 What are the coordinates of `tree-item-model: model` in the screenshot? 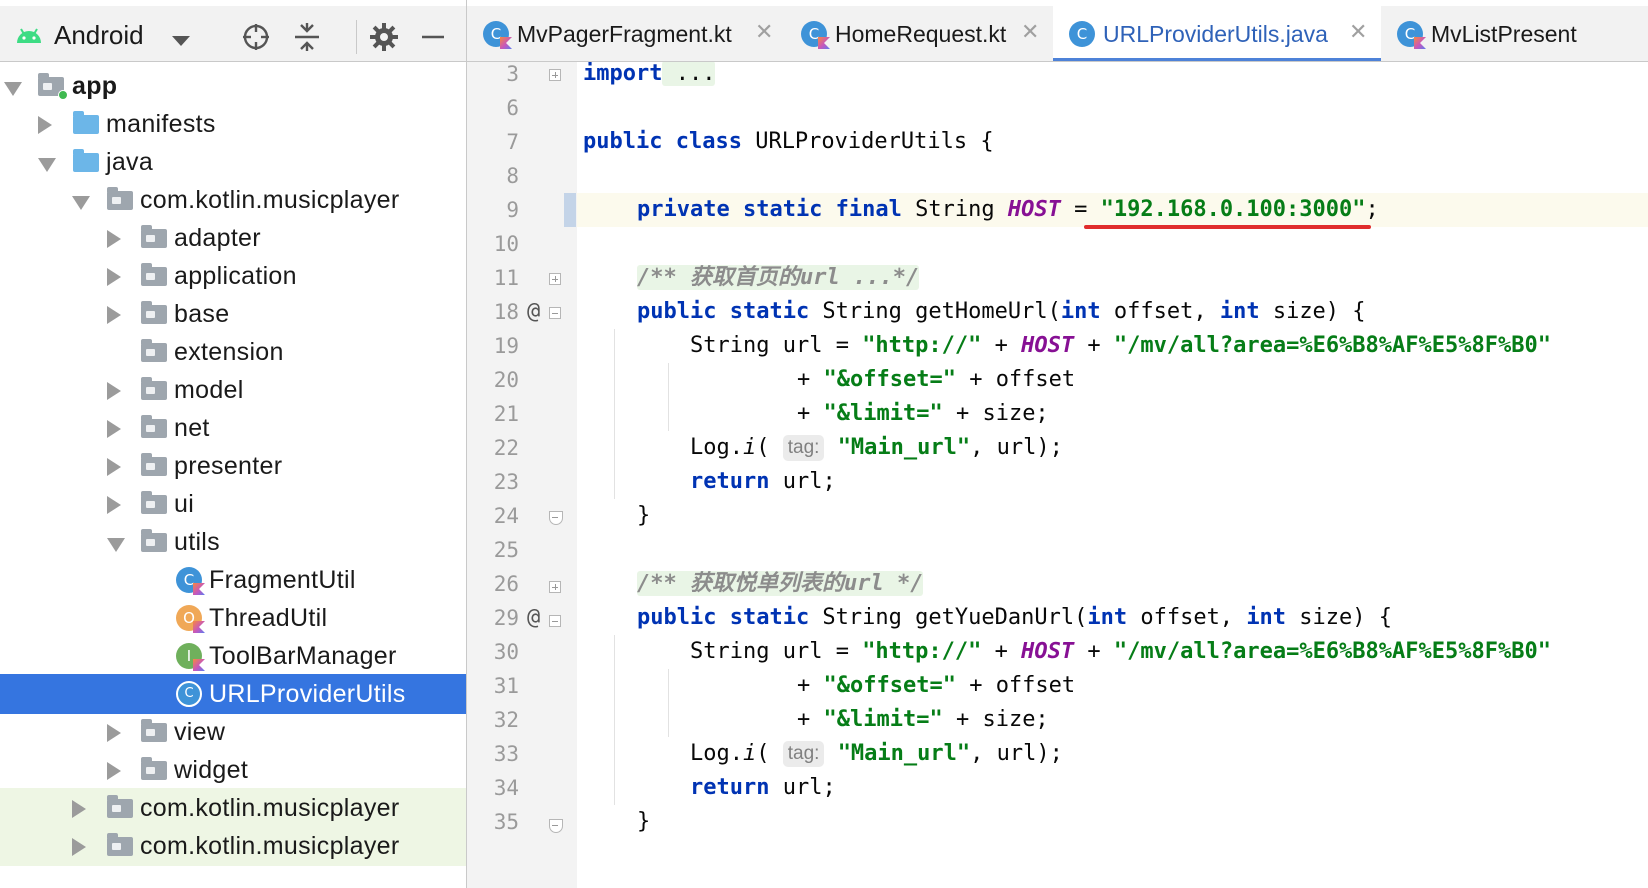 It's located at (233, 390).